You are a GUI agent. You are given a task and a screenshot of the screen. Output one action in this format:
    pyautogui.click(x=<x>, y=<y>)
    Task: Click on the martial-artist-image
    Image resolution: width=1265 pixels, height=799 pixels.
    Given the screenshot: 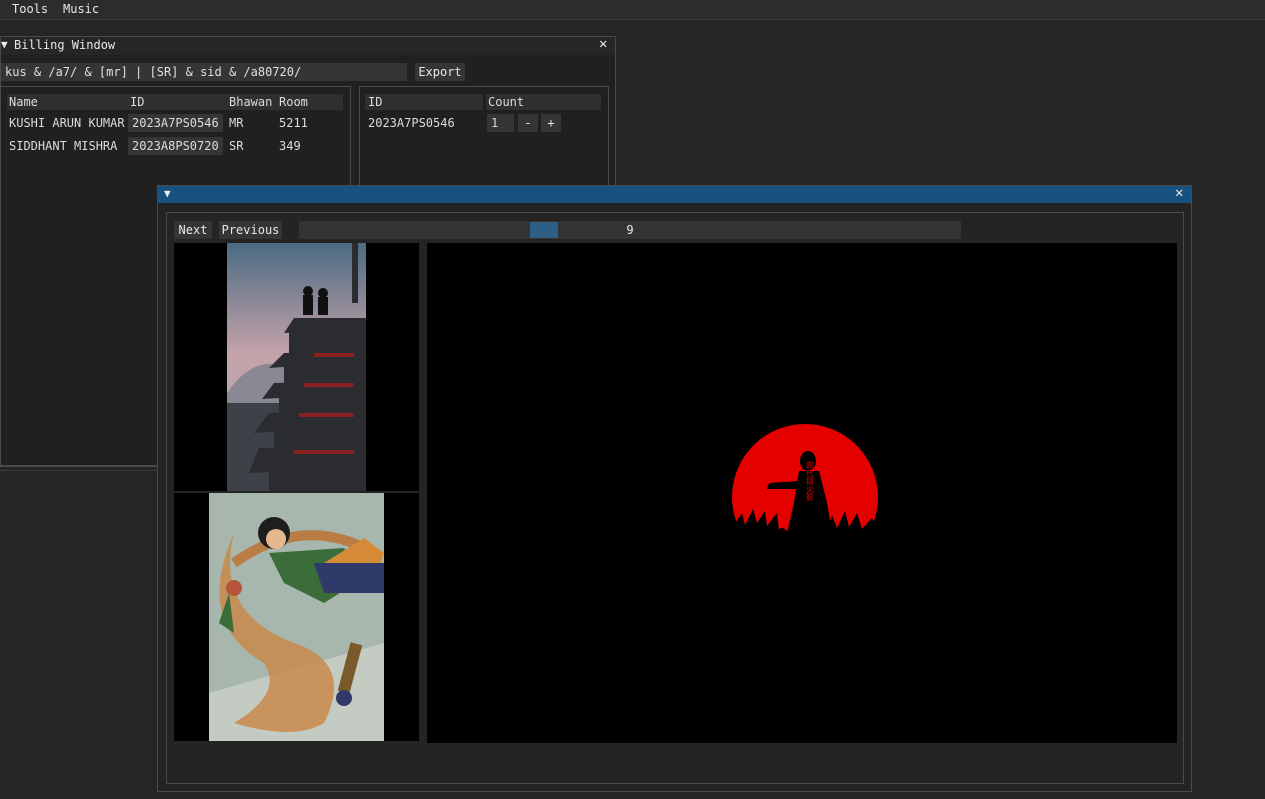 What is the action you would take?
    pyautogui.click(x=296, y=617)
    